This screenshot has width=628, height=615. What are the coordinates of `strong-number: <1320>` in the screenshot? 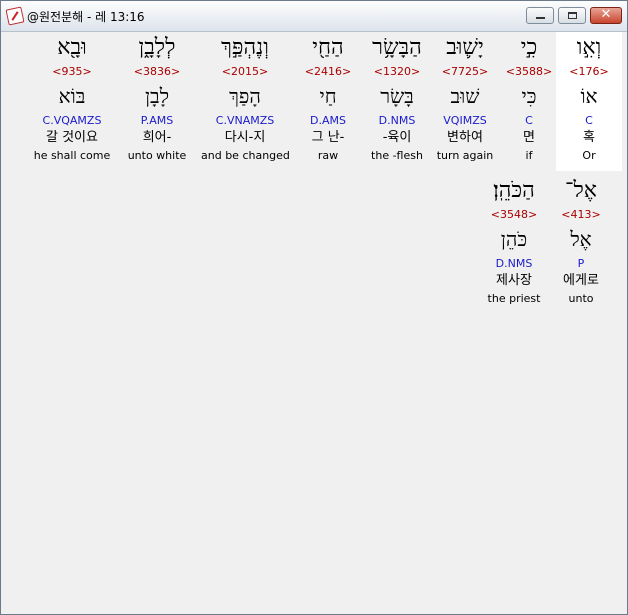 It's located at (397, 72).